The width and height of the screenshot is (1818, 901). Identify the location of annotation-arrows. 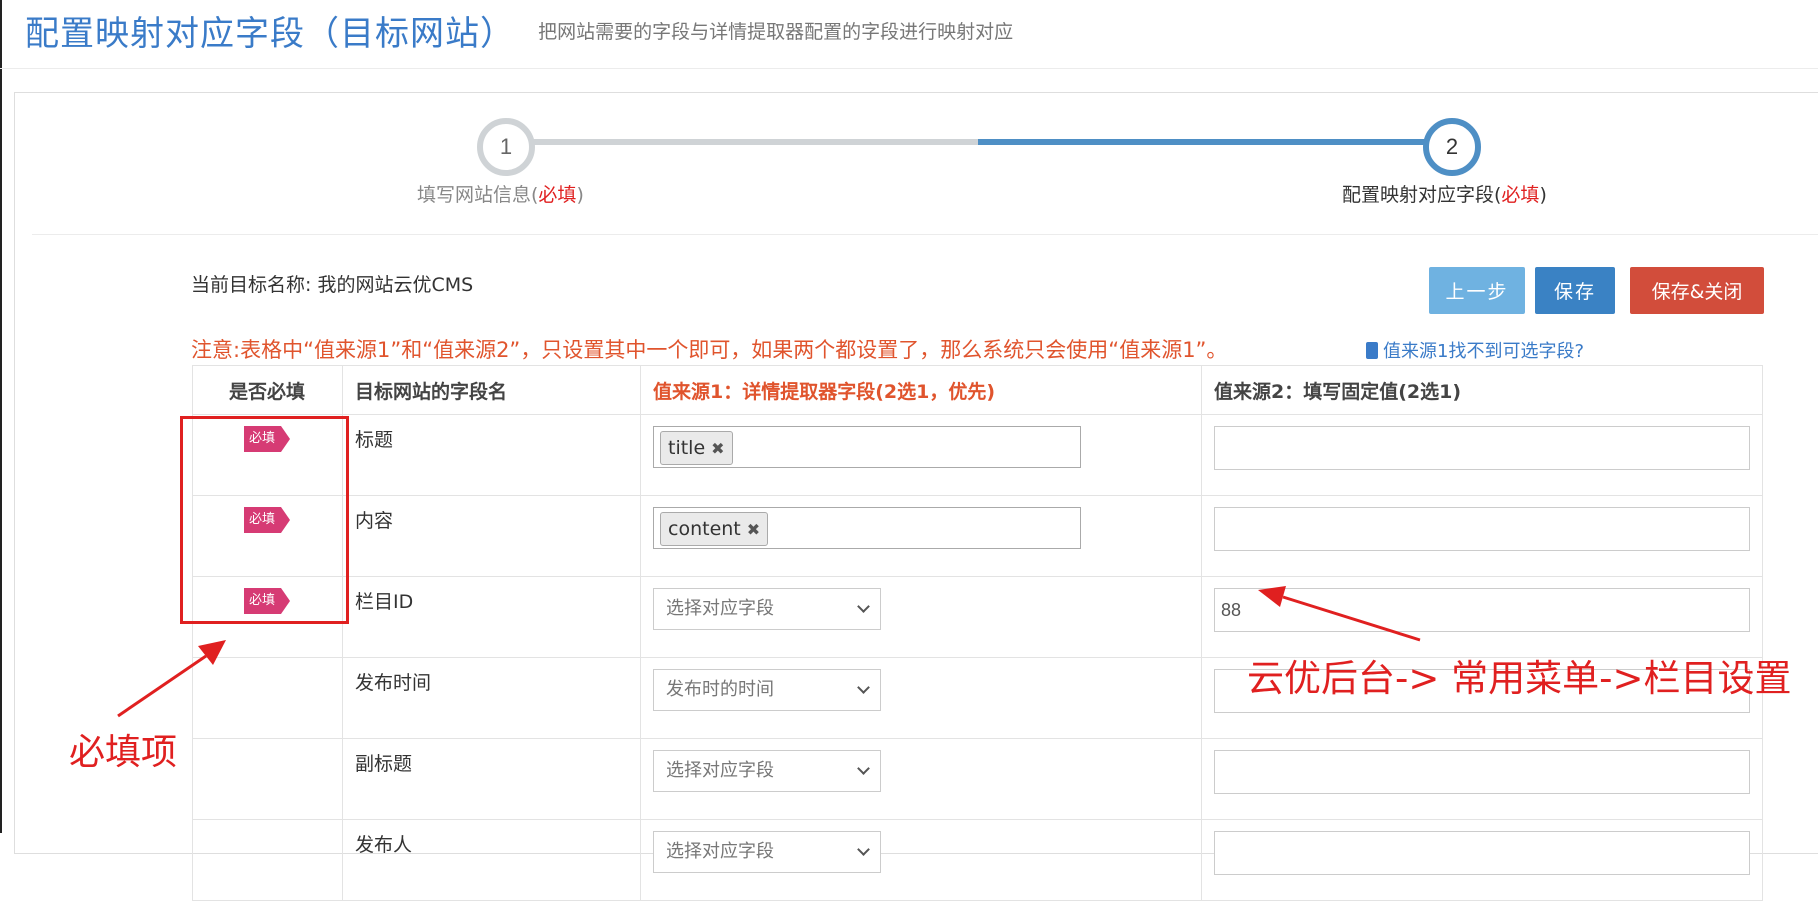
(769, 652).